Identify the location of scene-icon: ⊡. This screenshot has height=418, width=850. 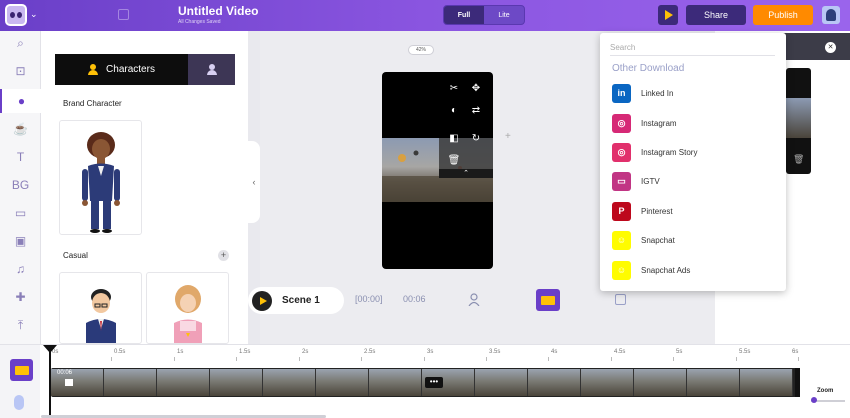
(20, 71).